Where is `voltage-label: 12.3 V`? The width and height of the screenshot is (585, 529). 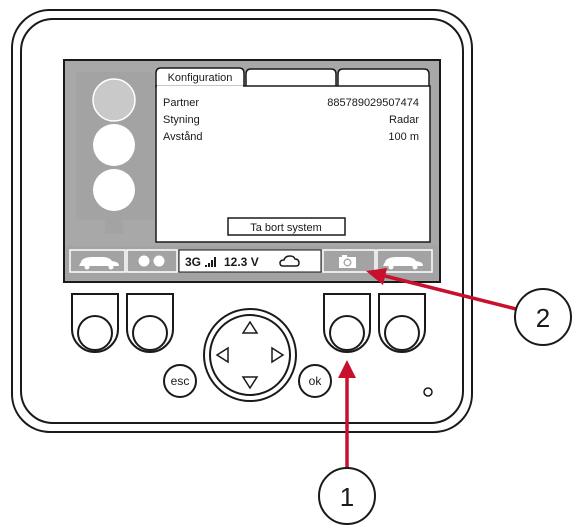
voltage-label: 12.3 V is located at coordinates (241, 262).